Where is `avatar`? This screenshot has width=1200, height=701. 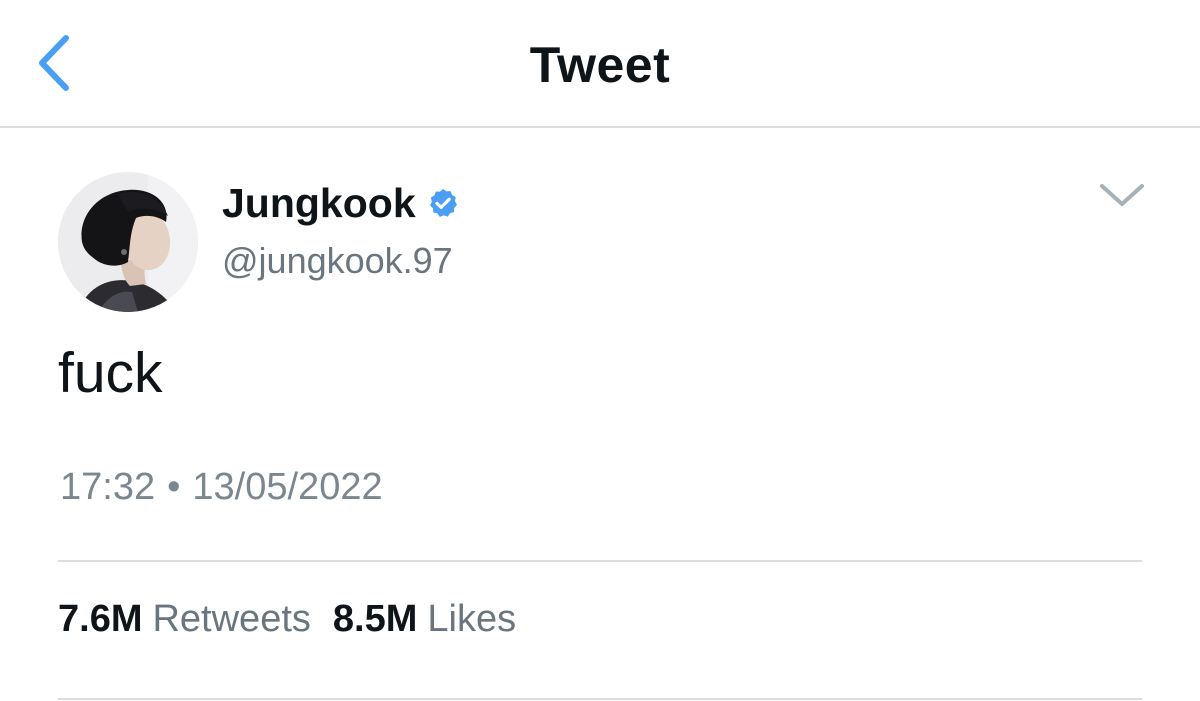
avatar is located at coordinates (128, 242).